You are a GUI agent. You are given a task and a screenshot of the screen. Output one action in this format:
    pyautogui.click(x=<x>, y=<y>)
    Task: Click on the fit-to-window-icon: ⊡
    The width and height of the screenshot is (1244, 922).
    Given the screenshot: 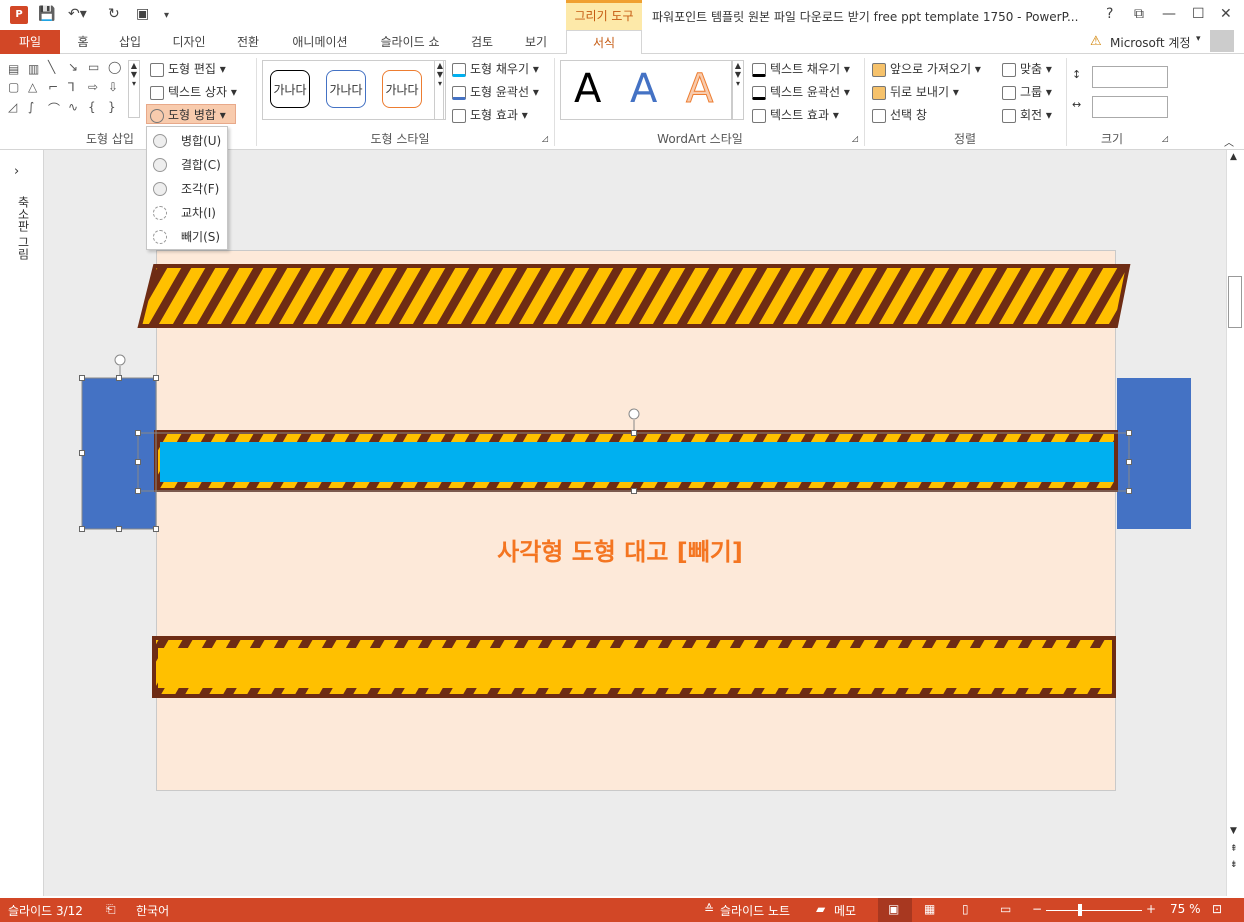 What is the action you would take?
    pyautogui.click(x=1217, y=909)
    